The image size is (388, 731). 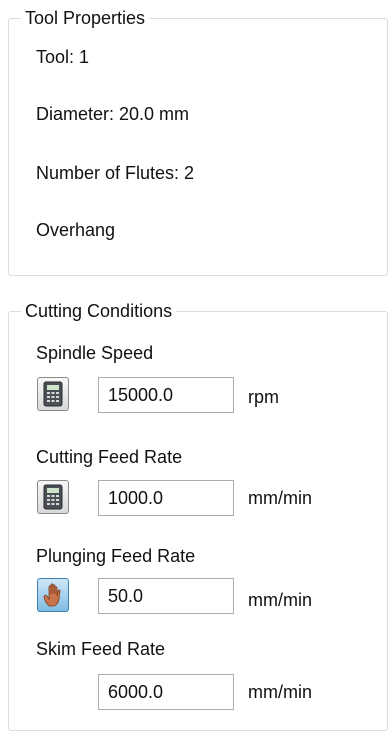 I want to click on cutting-feed-rate-calculator-button, so click(x=53, y=497).